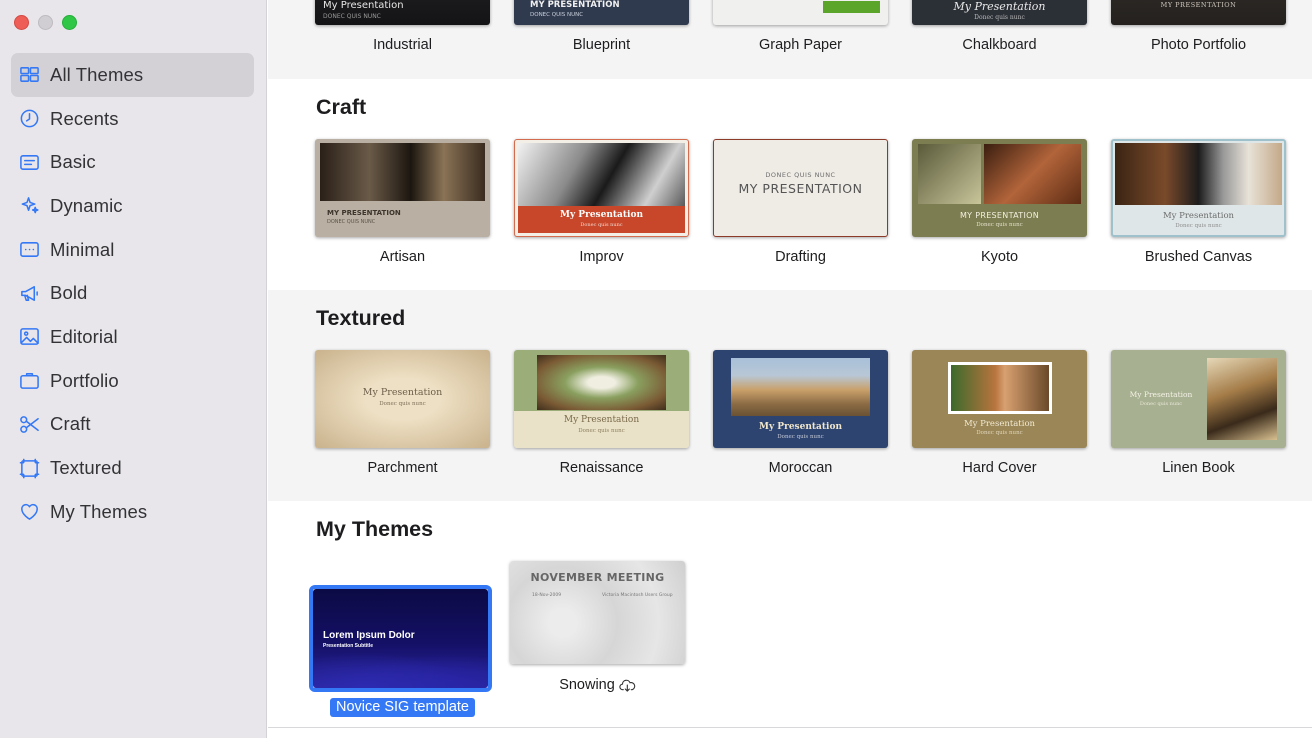  Describe the element at coordinates (627, 685) in the screenshot. I see `cloud-download-icon` at that location.